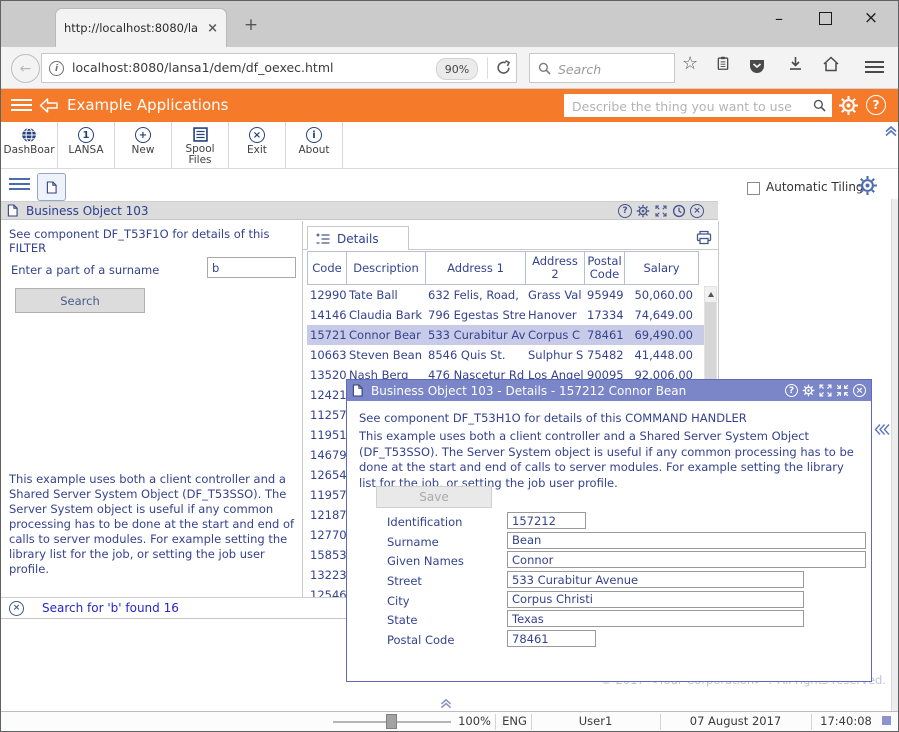 The width and height of the screenshot is (899, 732). What do you see at coordinates (625, 210) in the screenshot?
I see `bo-help-icon: ?` at bounding box center [625, 210].